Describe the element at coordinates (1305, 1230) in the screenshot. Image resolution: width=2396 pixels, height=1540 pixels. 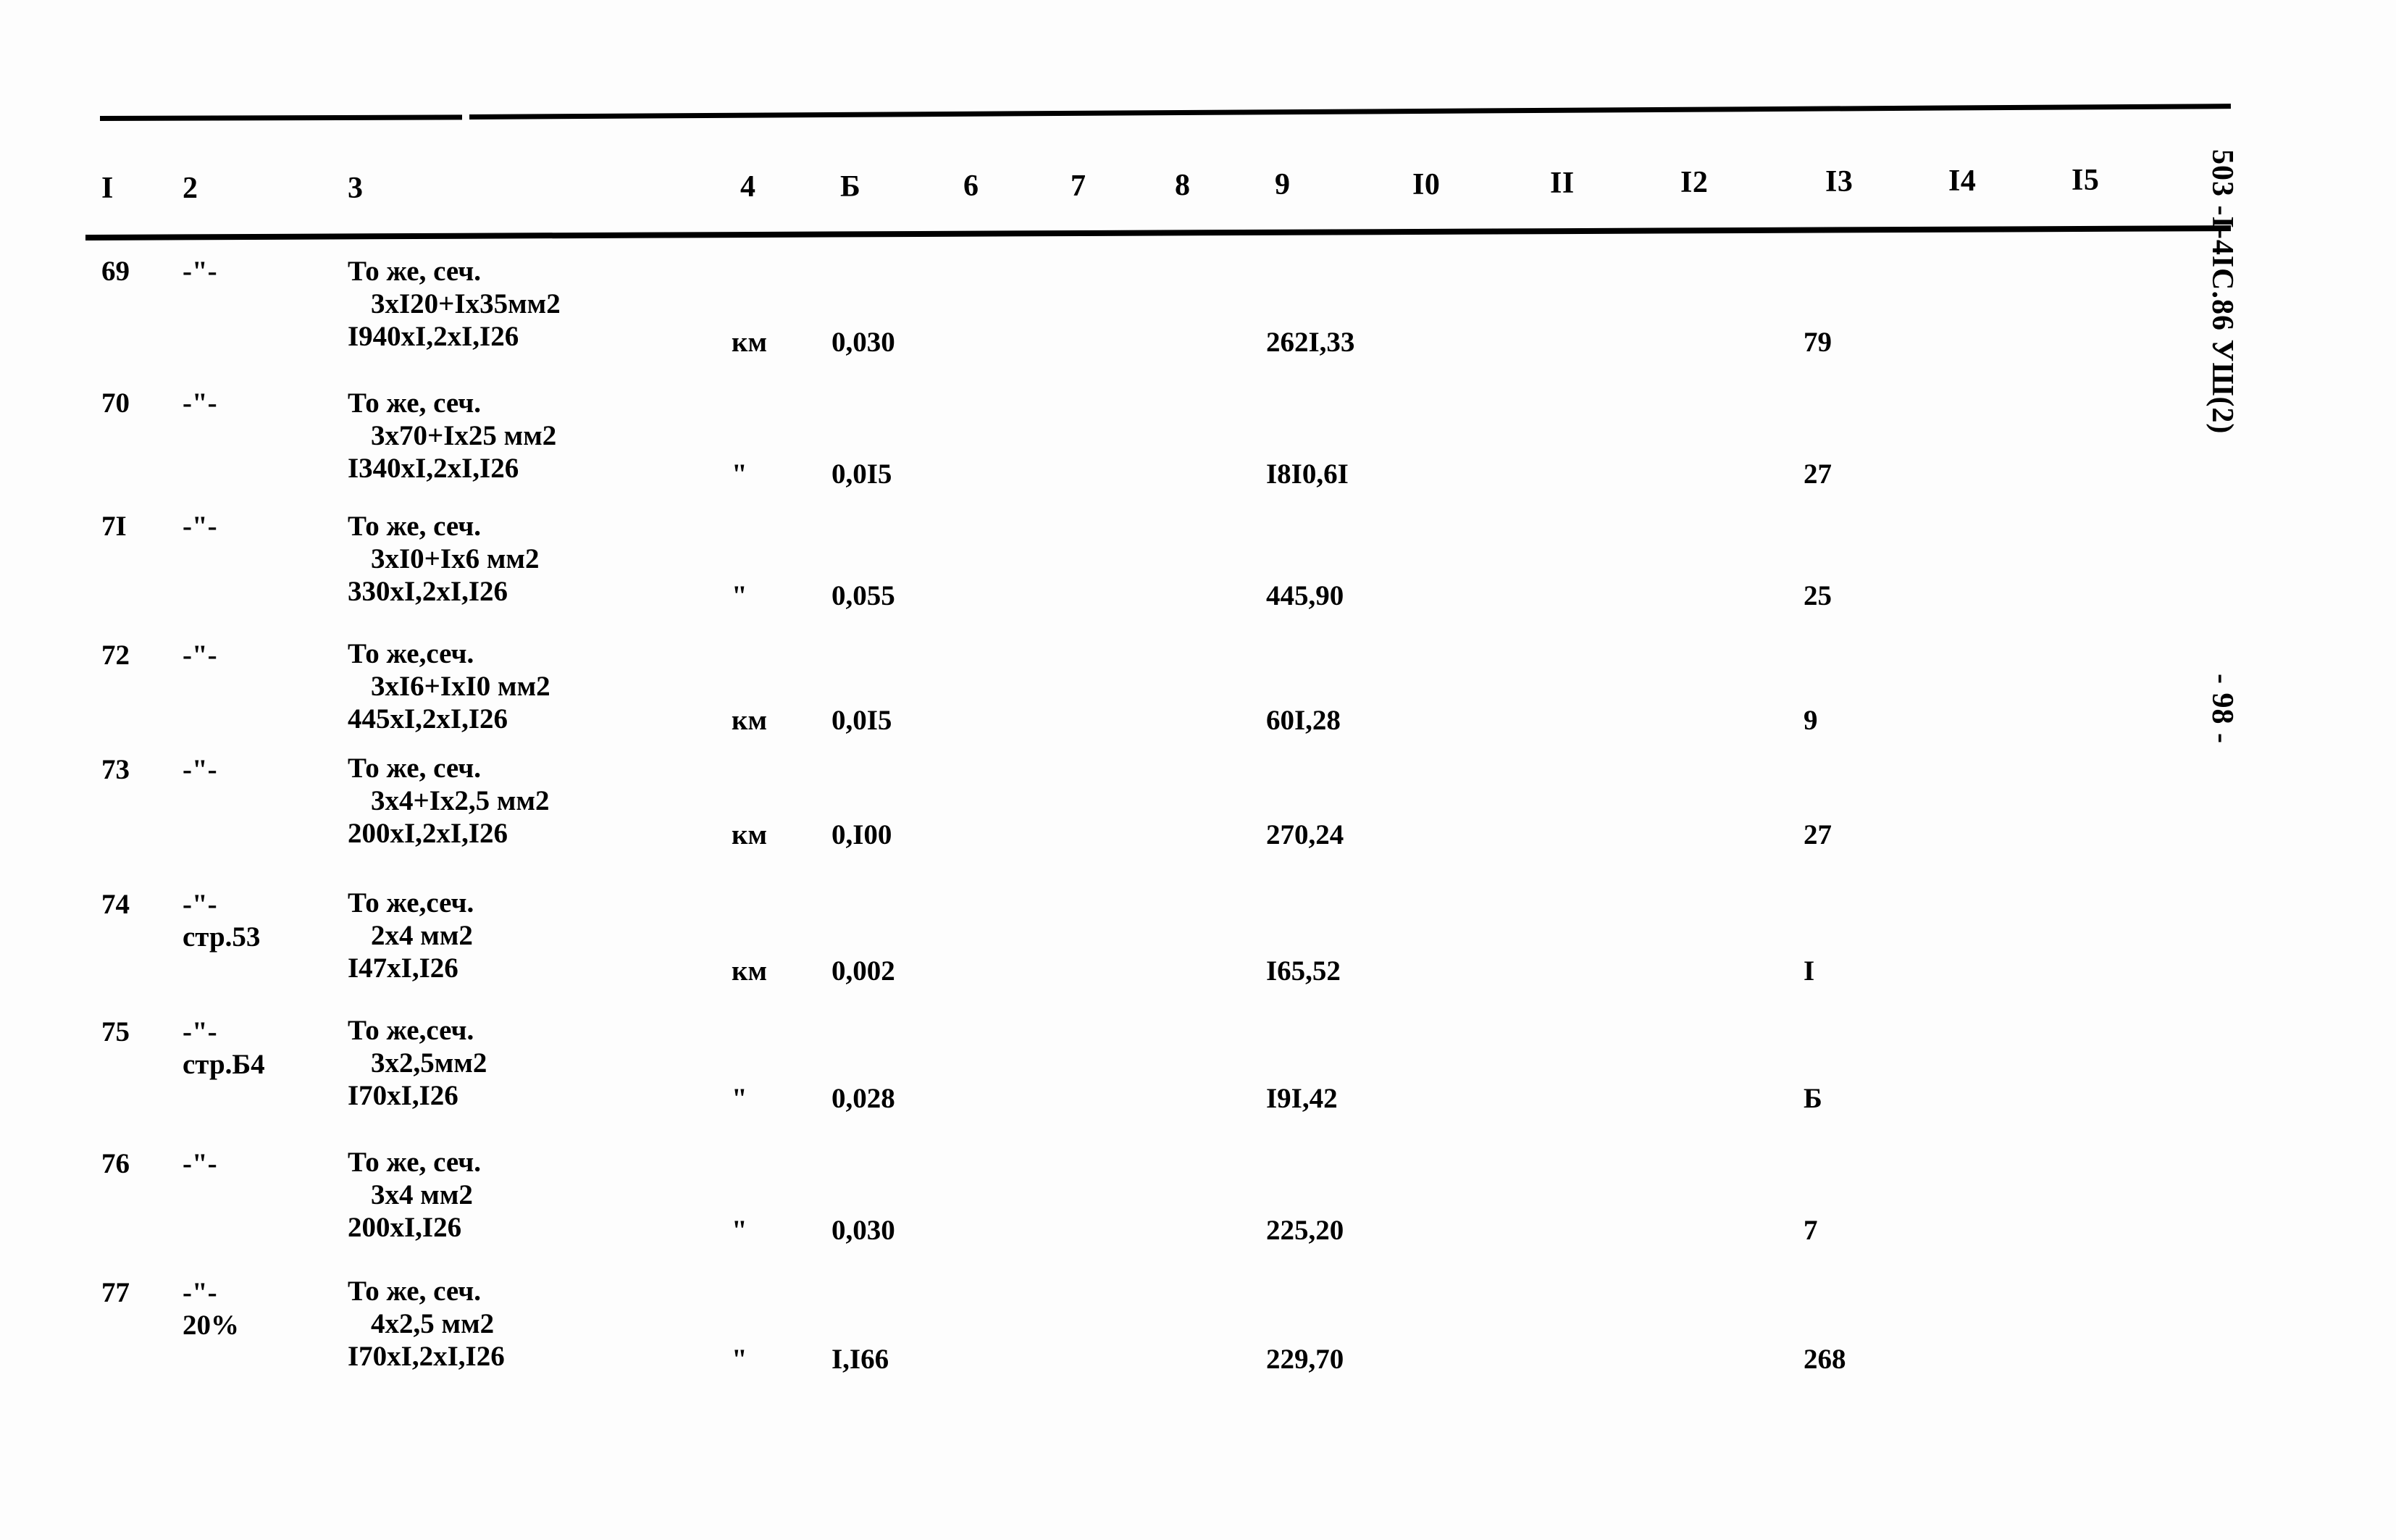
I see `row-unit-price: 225,20` at that location.